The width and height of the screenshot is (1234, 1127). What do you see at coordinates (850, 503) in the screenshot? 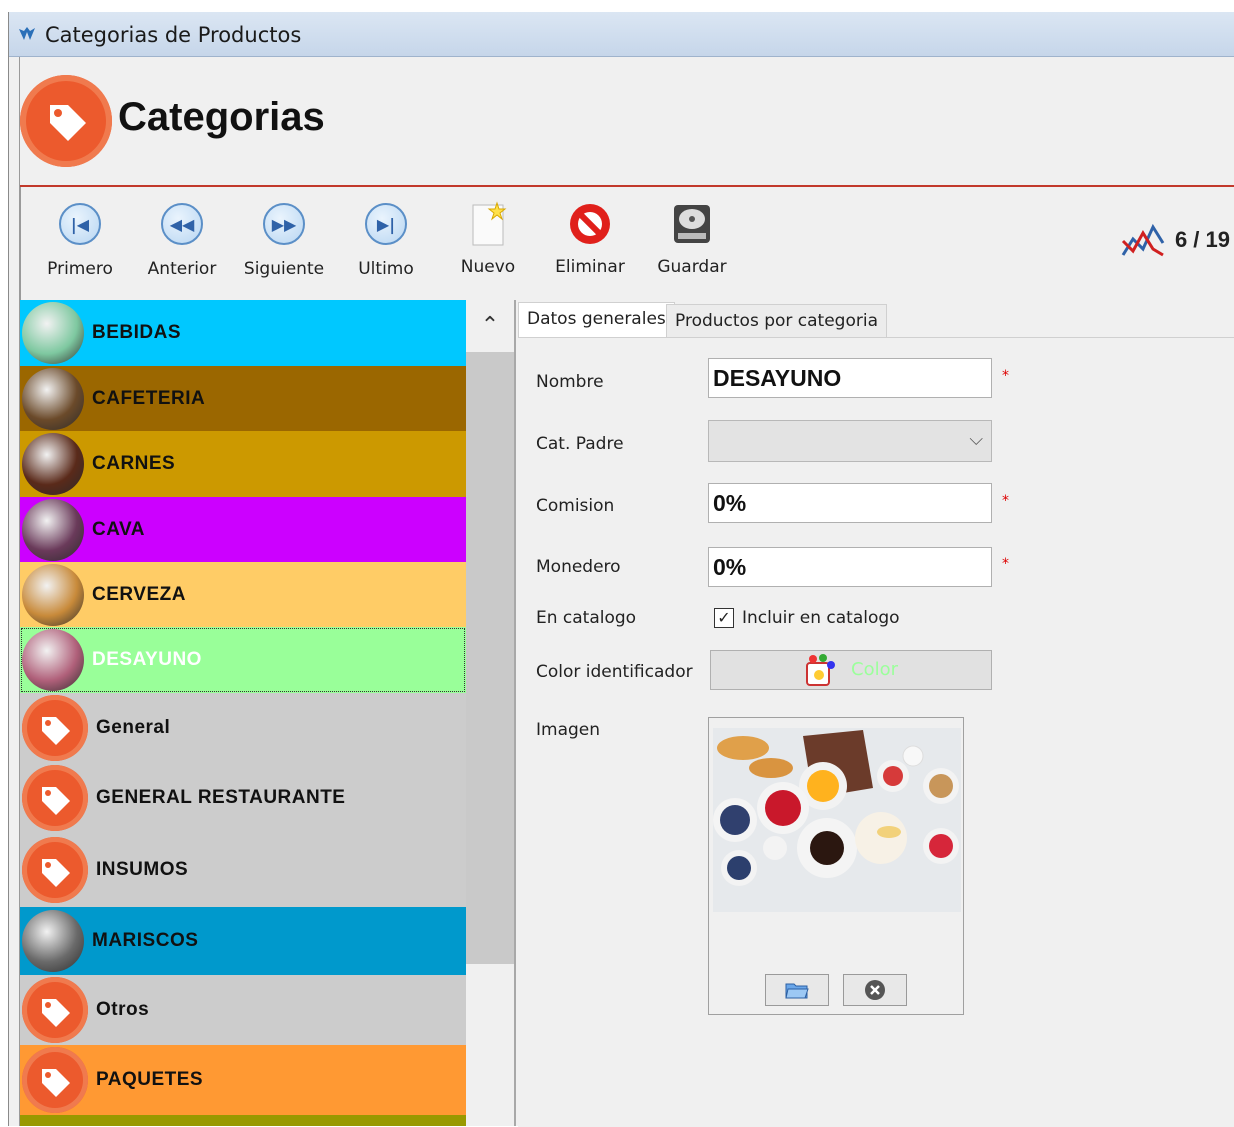
I see `comision-field: 0%` at bounding box center [850, 503].